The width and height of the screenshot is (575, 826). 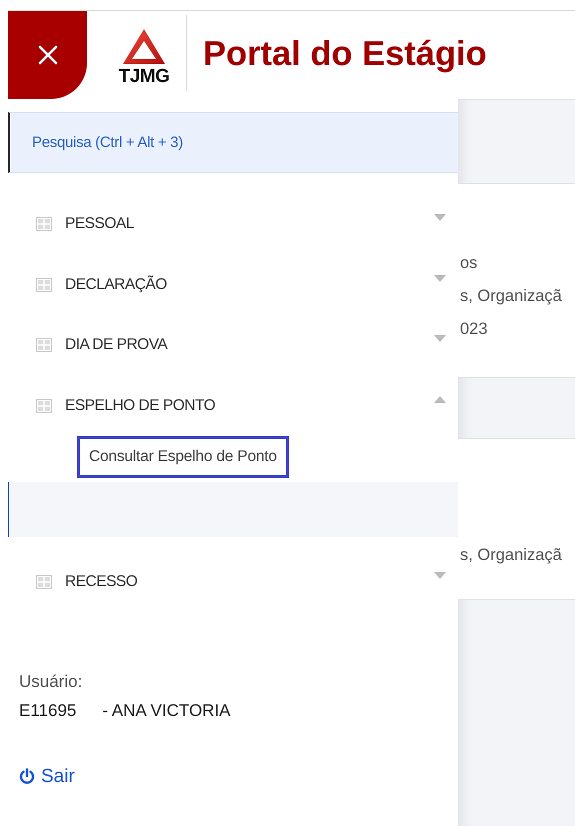 I want to click on menu-item: DECLARAÇÃO, so click(x=233, y=284).